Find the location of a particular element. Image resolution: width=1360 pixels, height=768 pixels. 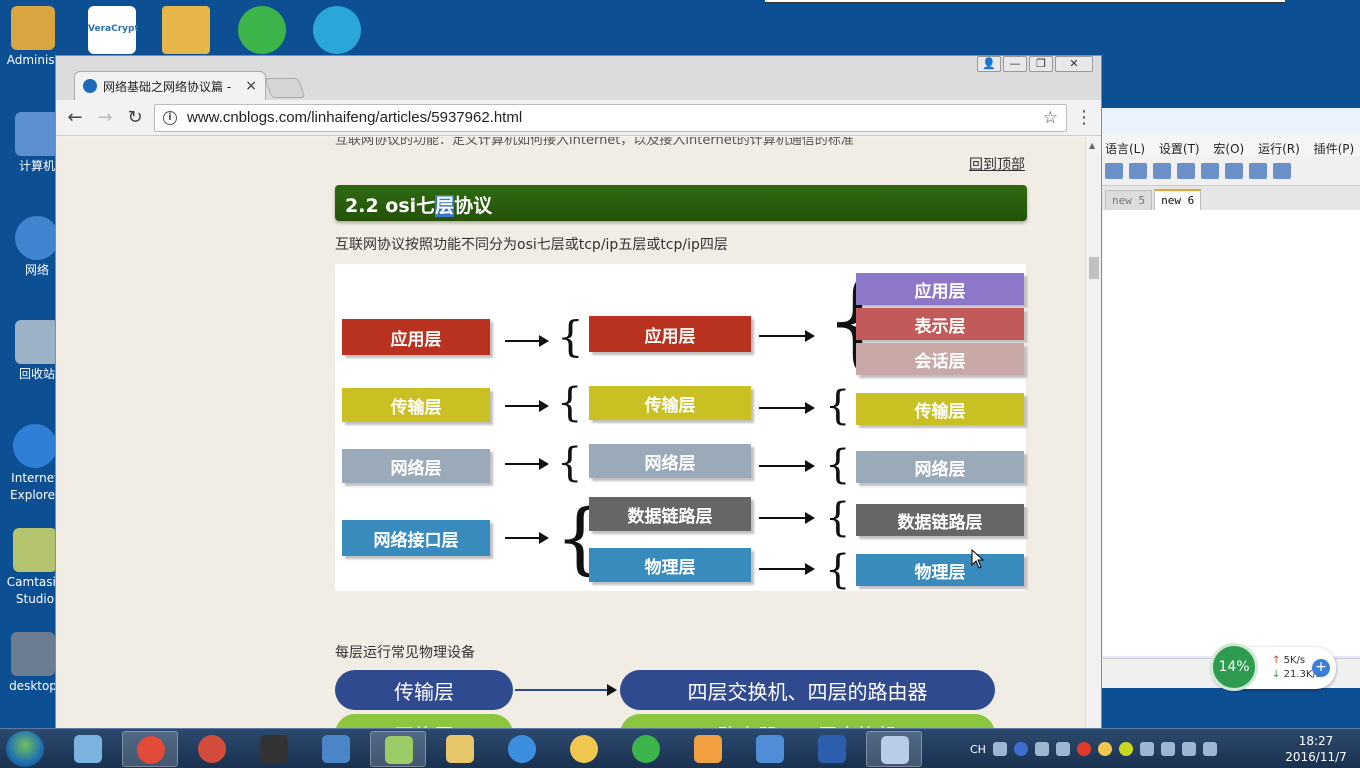

palette-icon is located at coordinates (584, 749).